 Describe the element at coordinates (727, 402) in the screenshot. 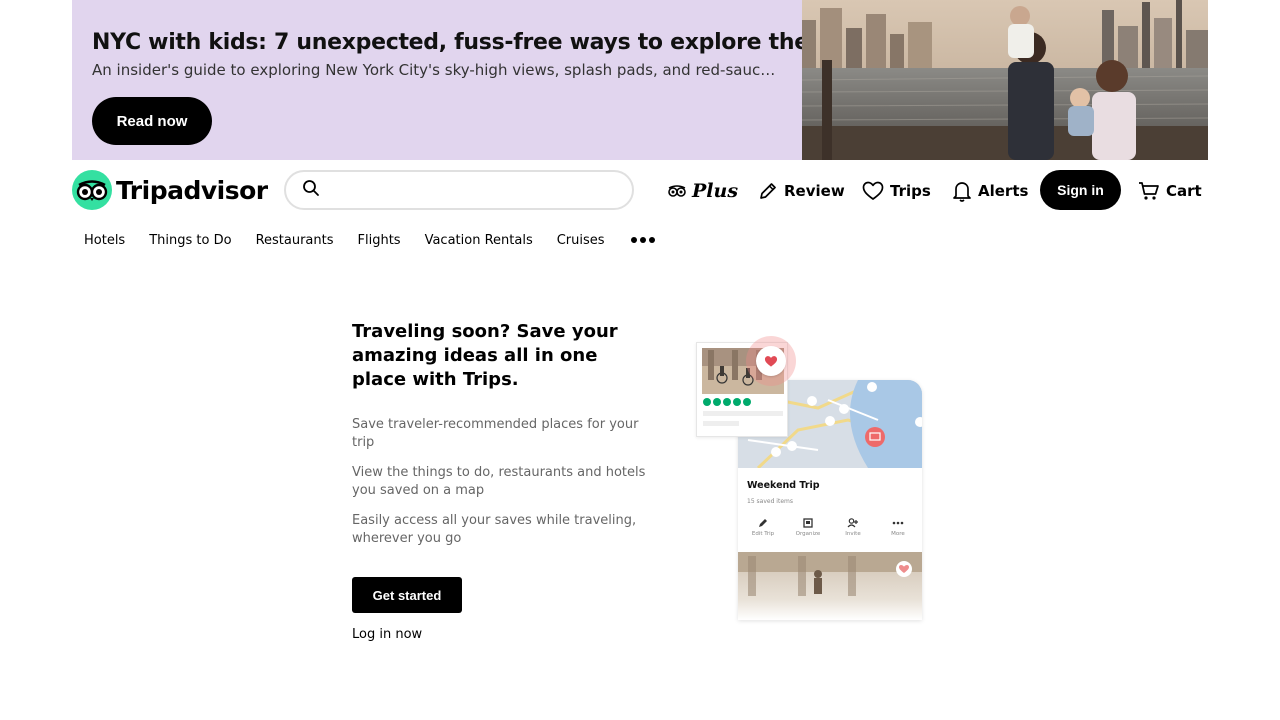

I see `rating-bubbles` at that location.